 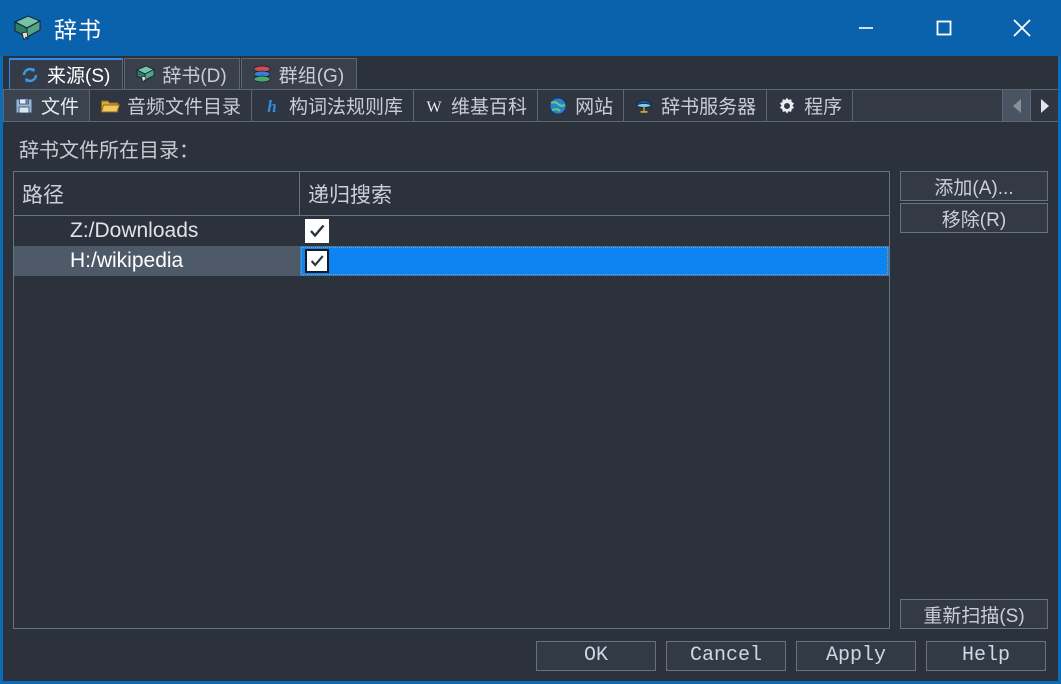 I want to click on open-folder-icon, so click(x=110, y=106).